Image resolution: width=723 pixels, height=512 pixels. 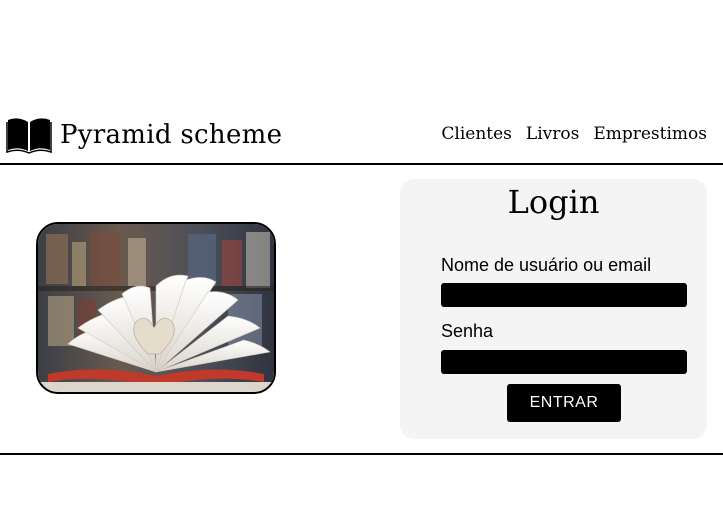 I want to click on nav-item-emprestimos: Emprestimos, so click(x=650, y=134).